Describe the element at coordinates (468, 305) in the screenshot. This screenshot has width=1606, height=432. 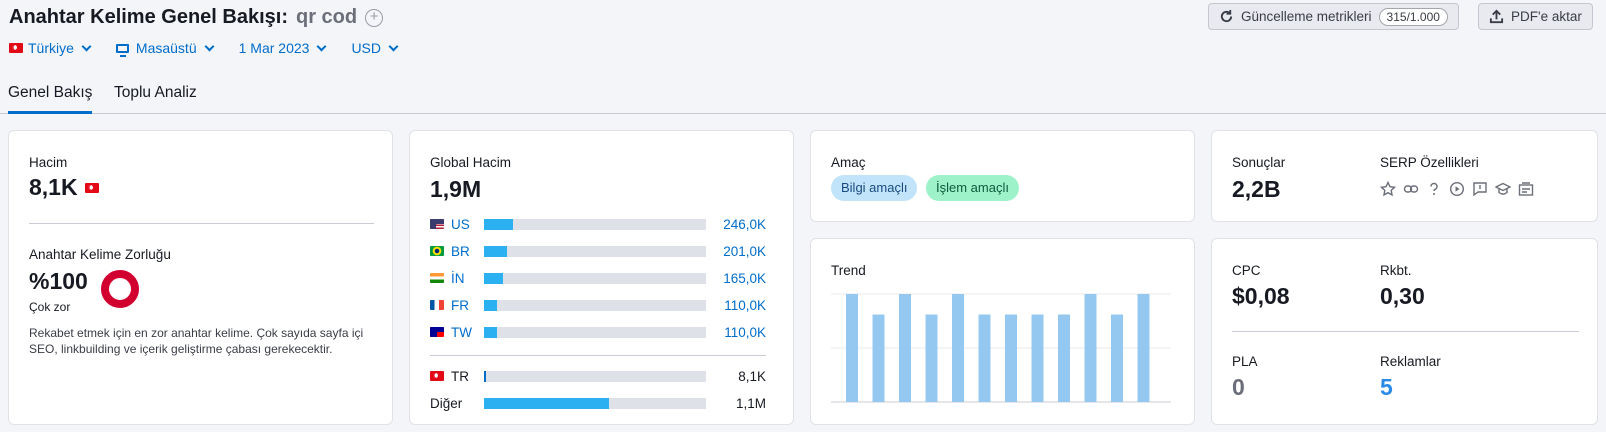
I see `country-code: FR` at that location.